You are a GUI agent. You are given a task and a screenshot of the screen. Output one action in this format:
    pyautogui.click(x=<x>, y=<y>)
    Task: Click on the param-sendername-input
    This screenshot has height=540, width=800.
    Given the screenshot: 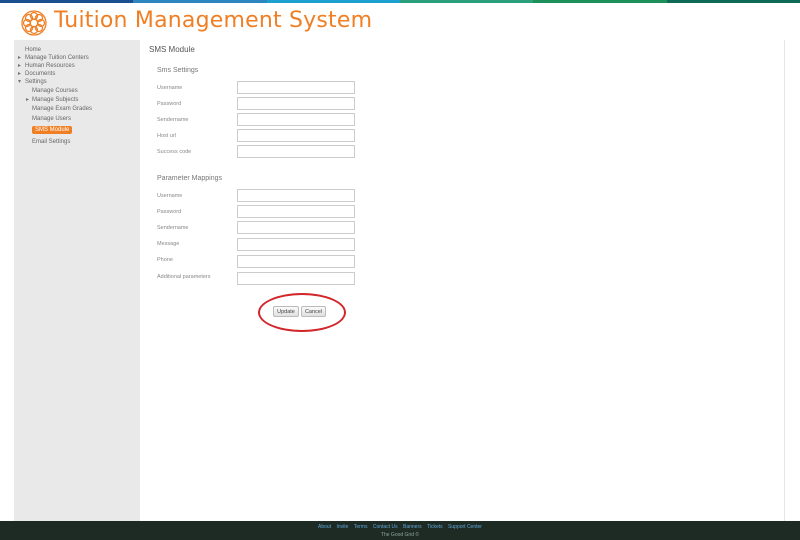 What is the action you would take?
    pyautogui.click(x=296, y=227)
    